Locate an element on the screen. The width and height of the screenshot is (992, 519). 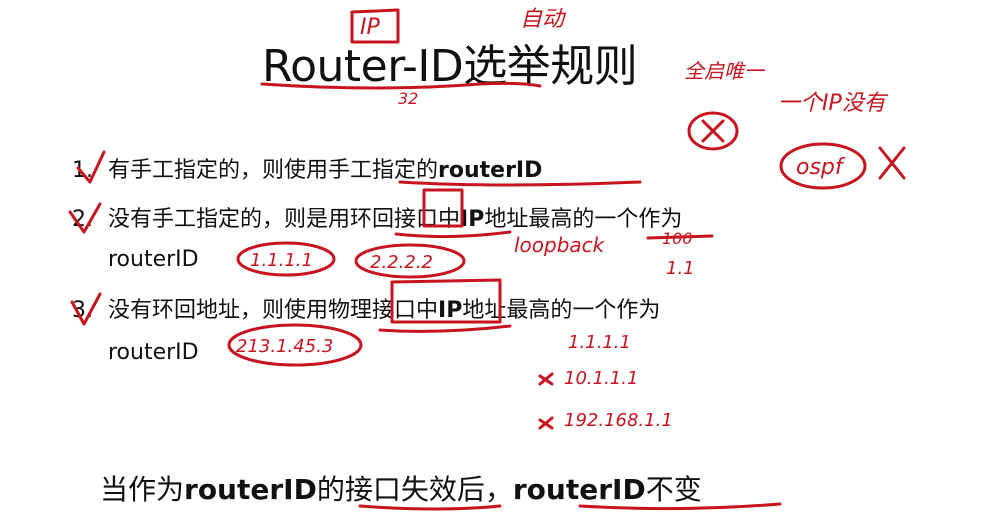
auto-text: 自动 is located at coordinates (543, 19).